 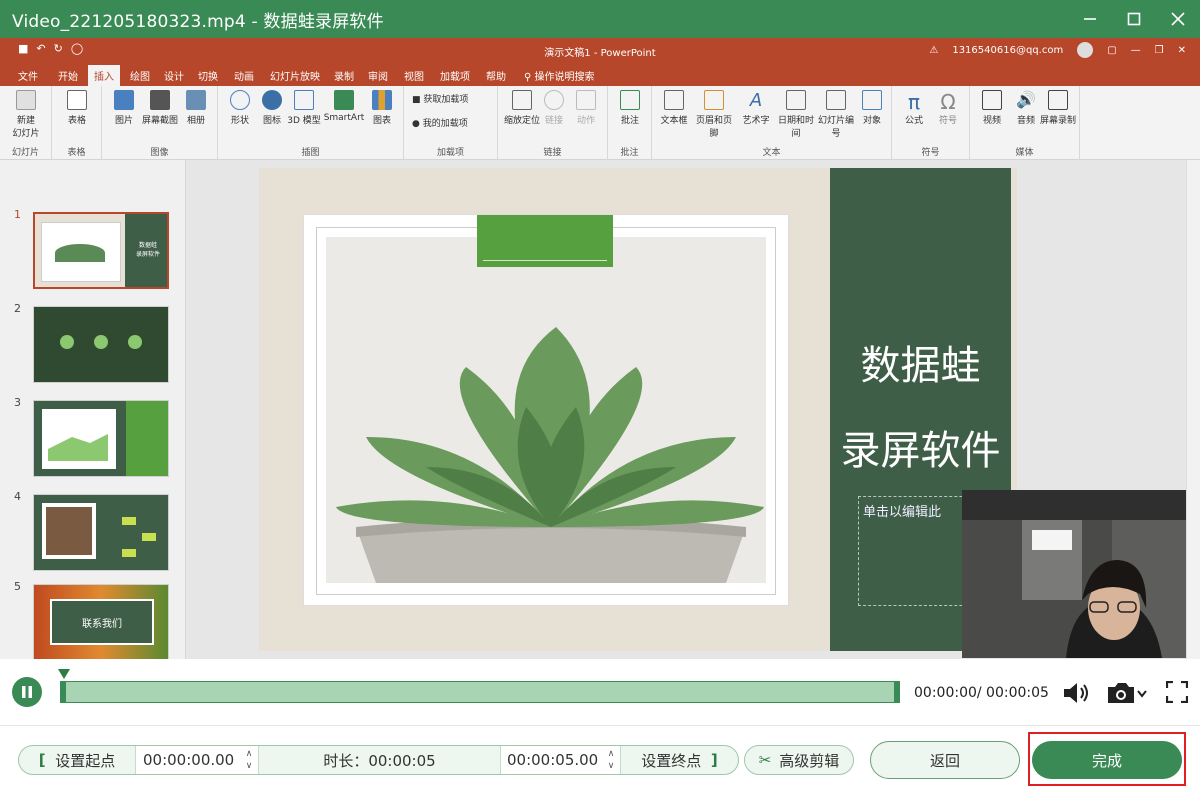 I want to click on ribbon-btn-object: 对象, so click(x=872, y=108).